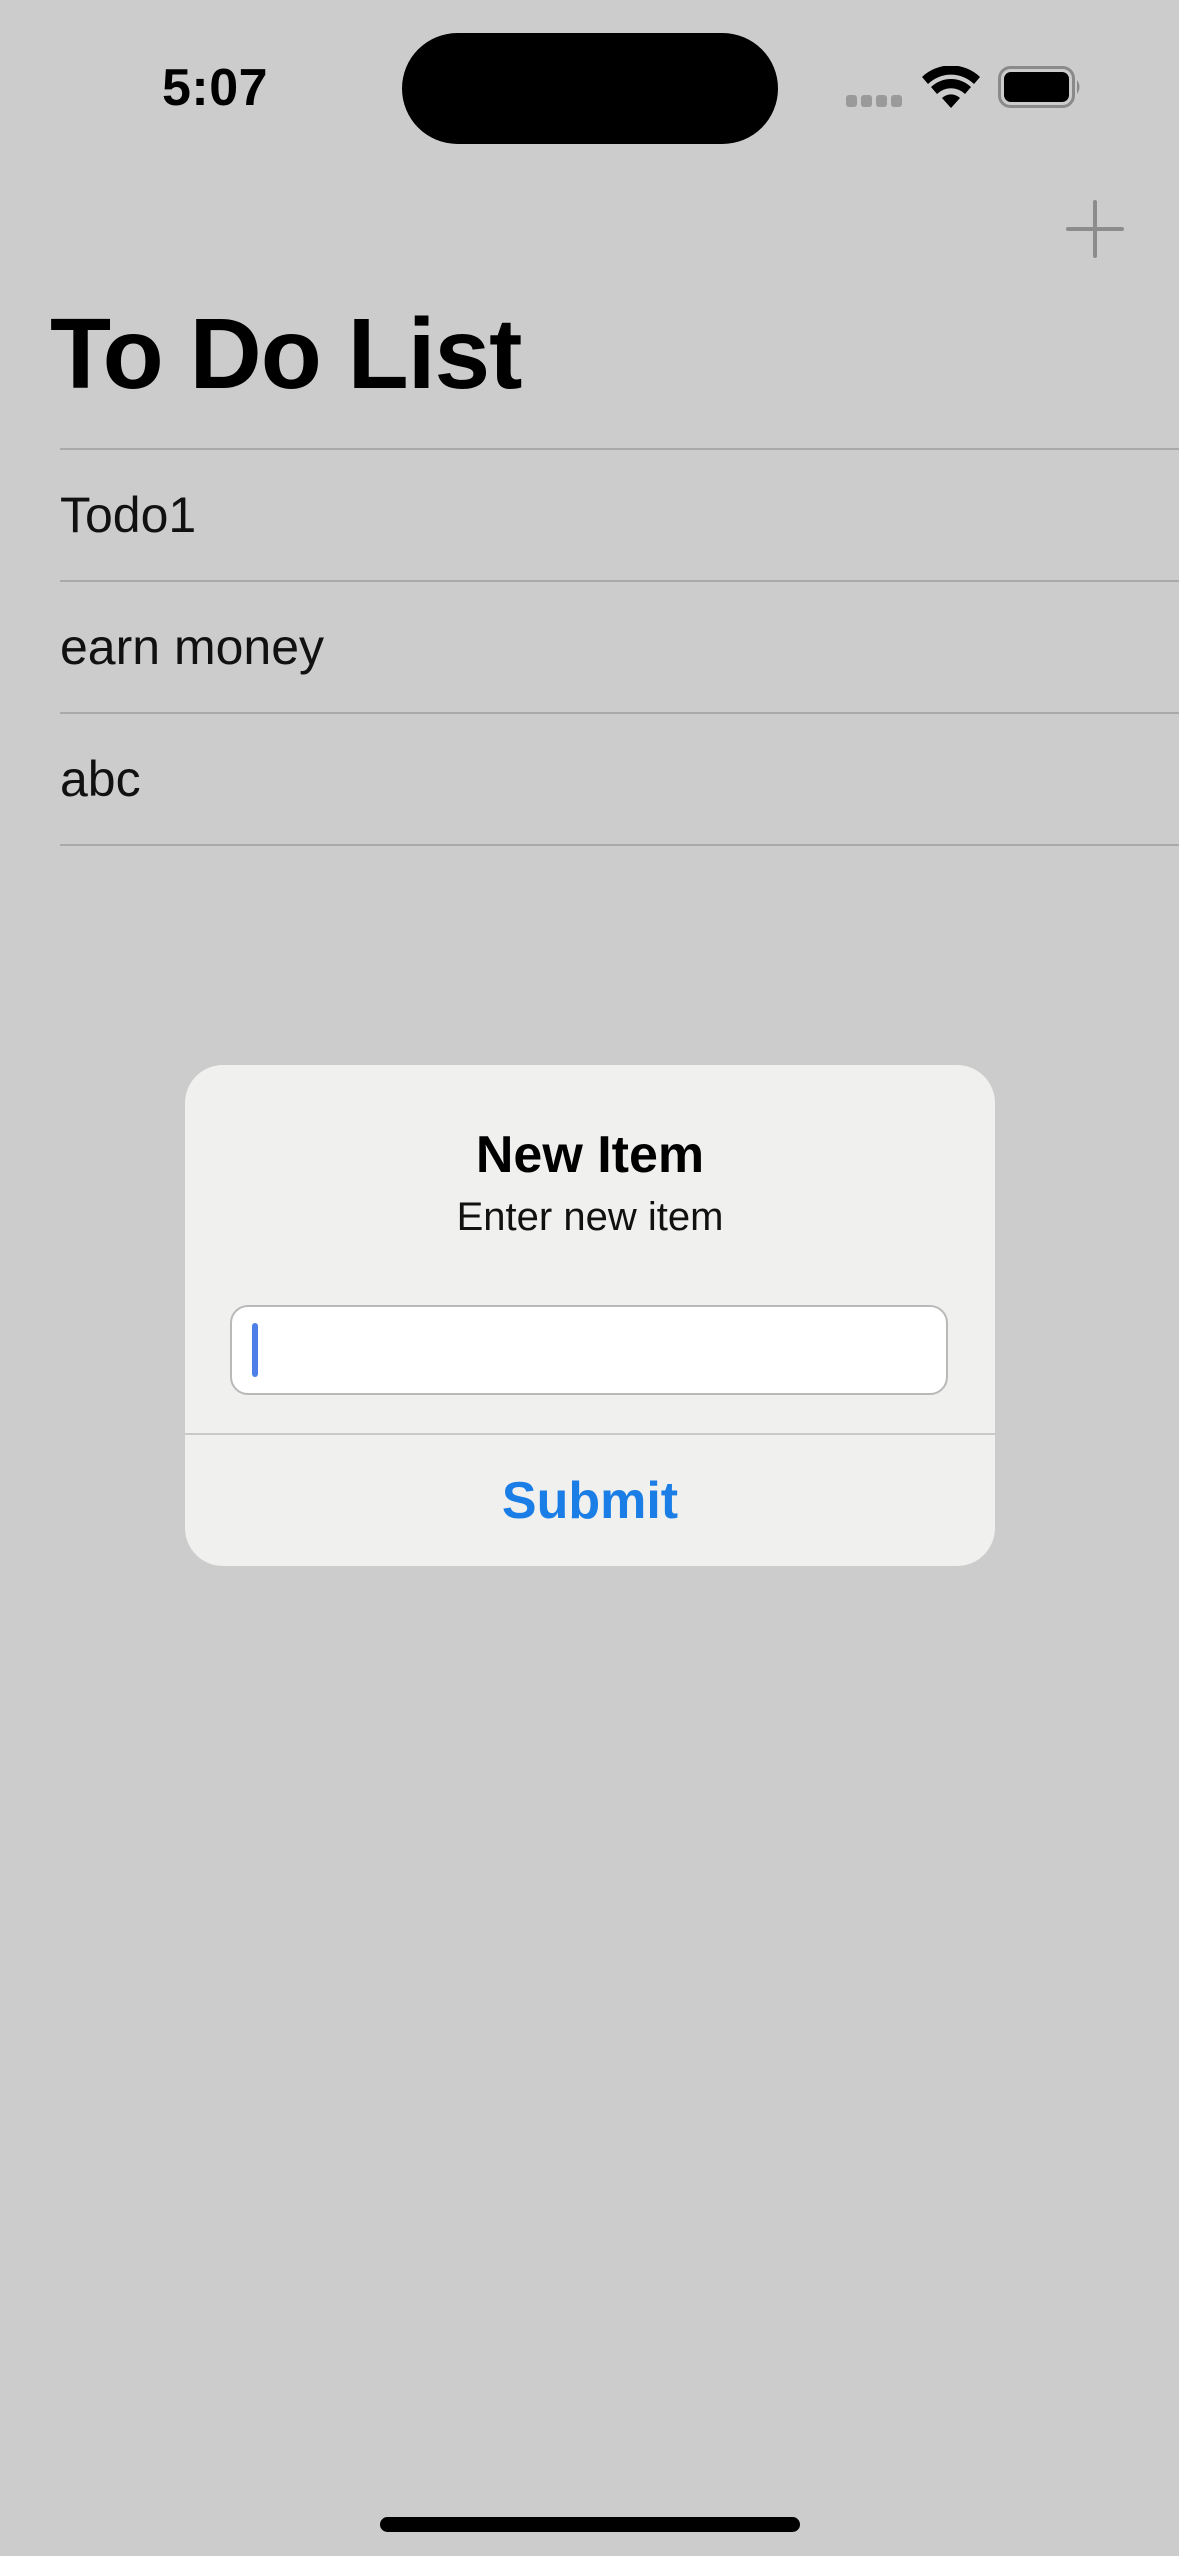 Image resolution: width=1179 pixels, height=2556 pixels. Describe the element at coordinates (619, 516) in the screenshot. I see `list-item: Todo1` at that location.